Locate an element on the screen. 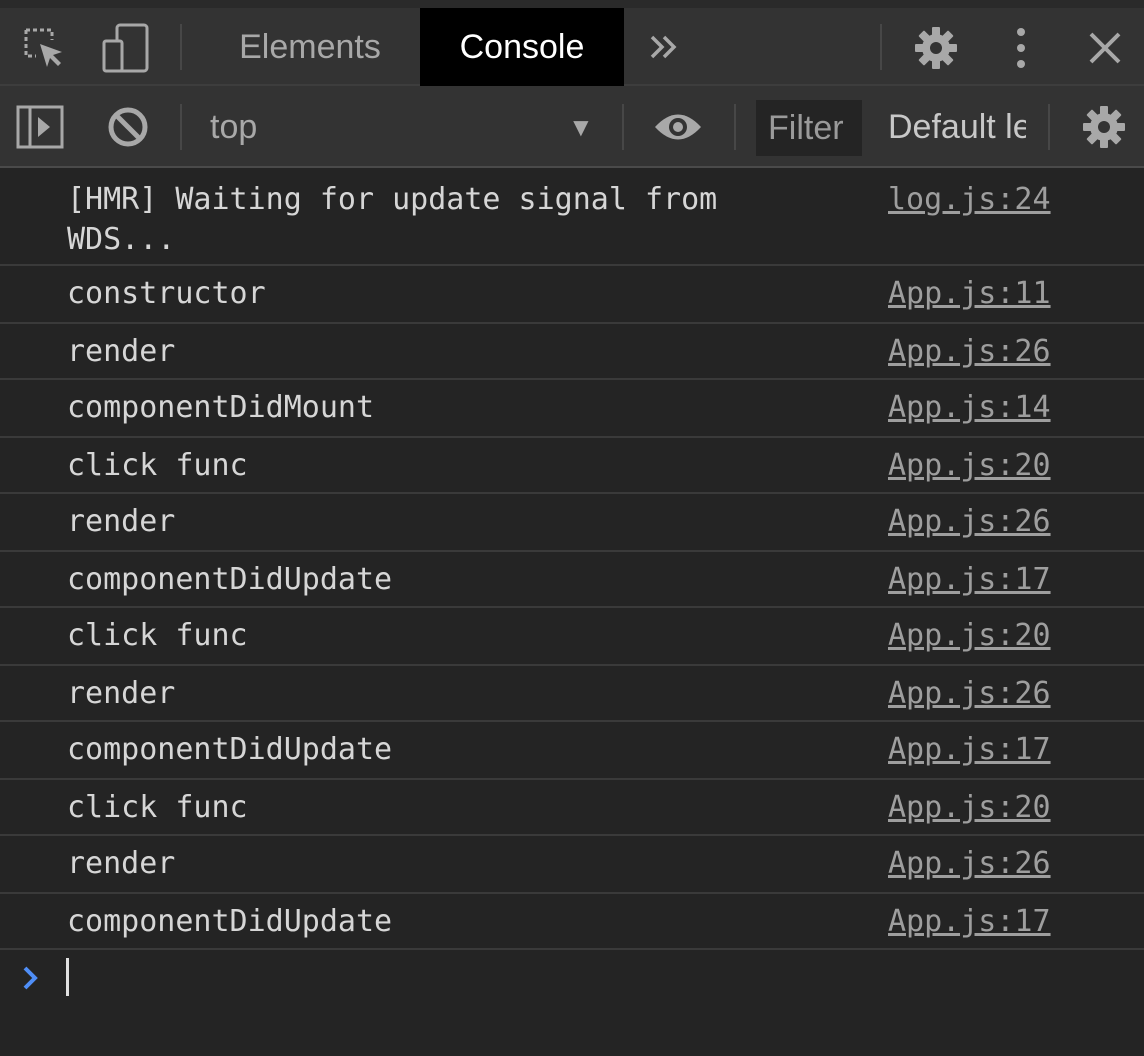  console-settings-gear-icon is located at coordinates (1104, 127).